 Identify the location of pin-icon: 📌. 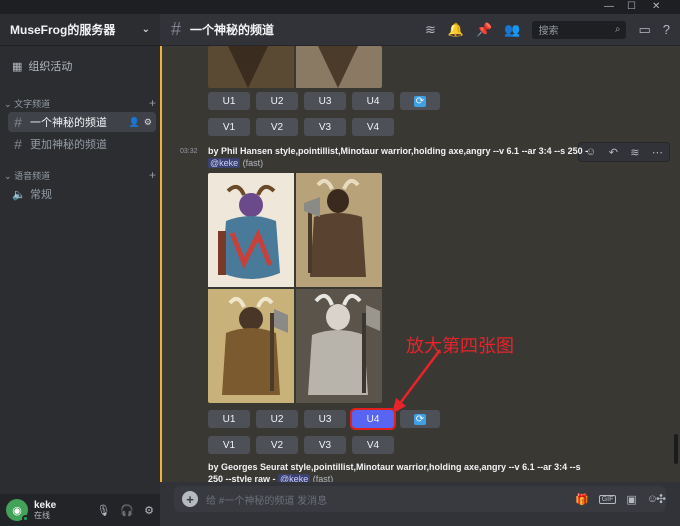
(484, 30).